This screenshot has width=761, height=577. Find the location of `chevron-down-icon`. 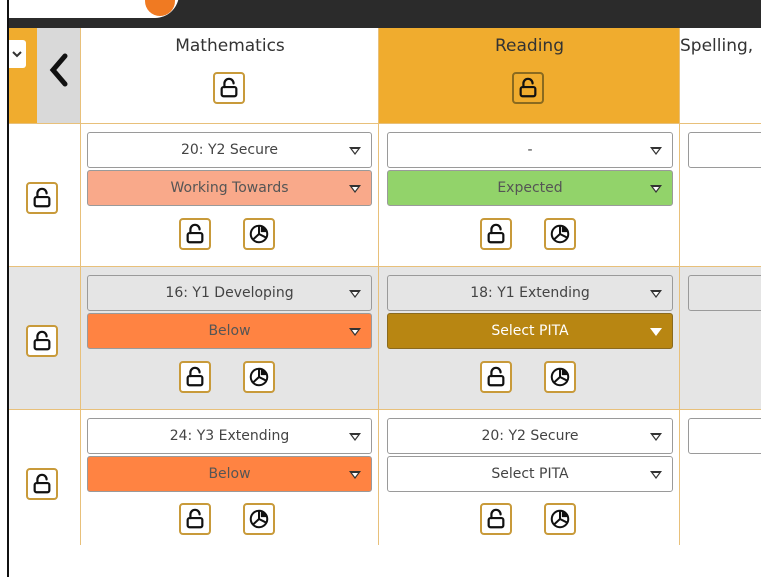

chevron-down-icon is located at coordinates (17, 54).